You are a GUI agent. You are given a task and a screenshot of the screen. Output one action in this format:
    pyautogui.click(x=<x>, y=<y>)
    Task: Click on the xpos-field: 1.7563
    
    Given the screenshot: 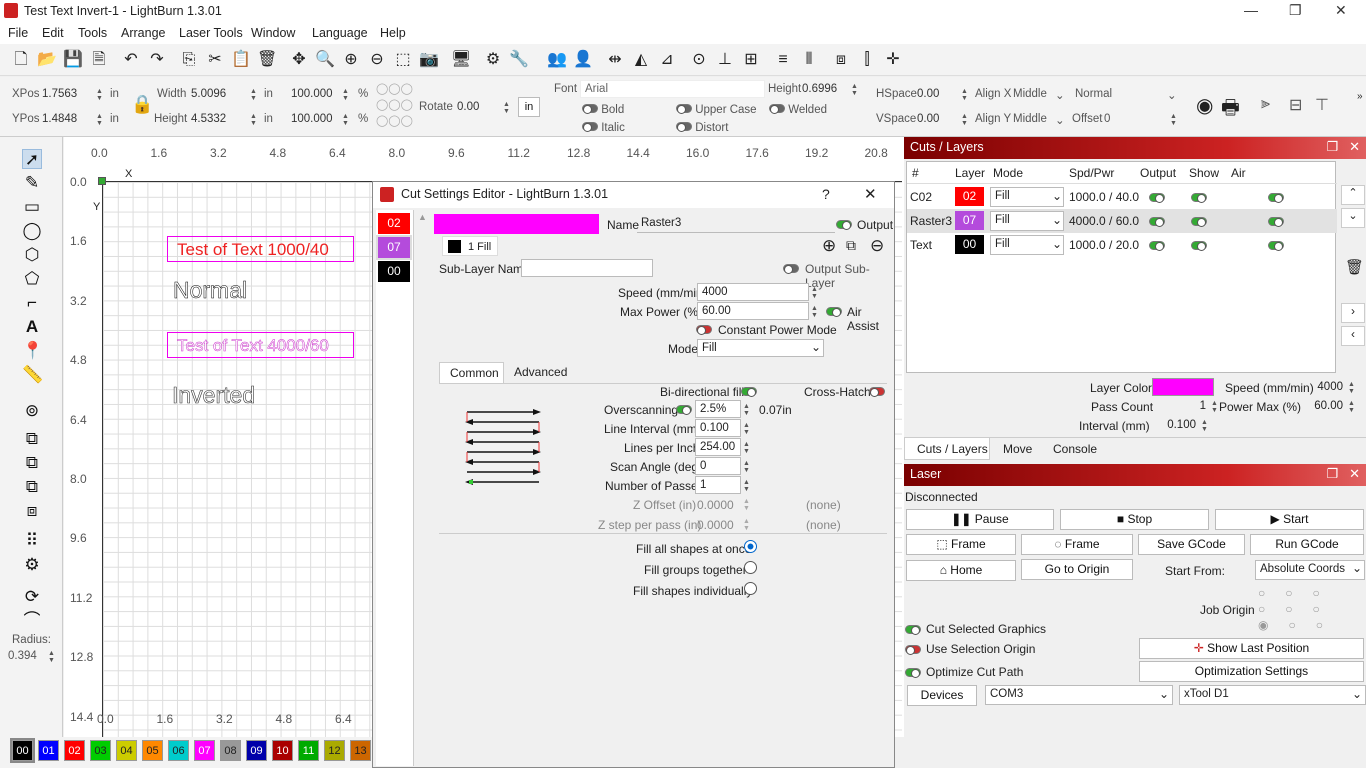 What is the action you would take?
    pyautogui.click(x=59, y=94)
    